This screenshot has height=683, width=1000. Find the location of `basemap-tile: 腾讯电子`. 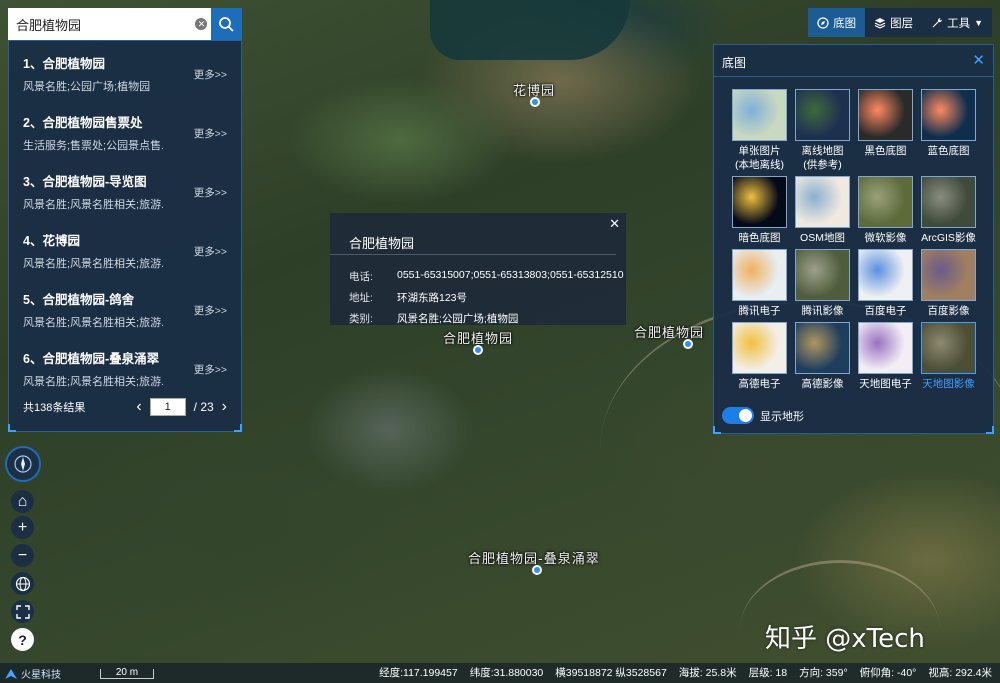

basemap-tile: 腾讯电子 is located at coordinates (759, 283).